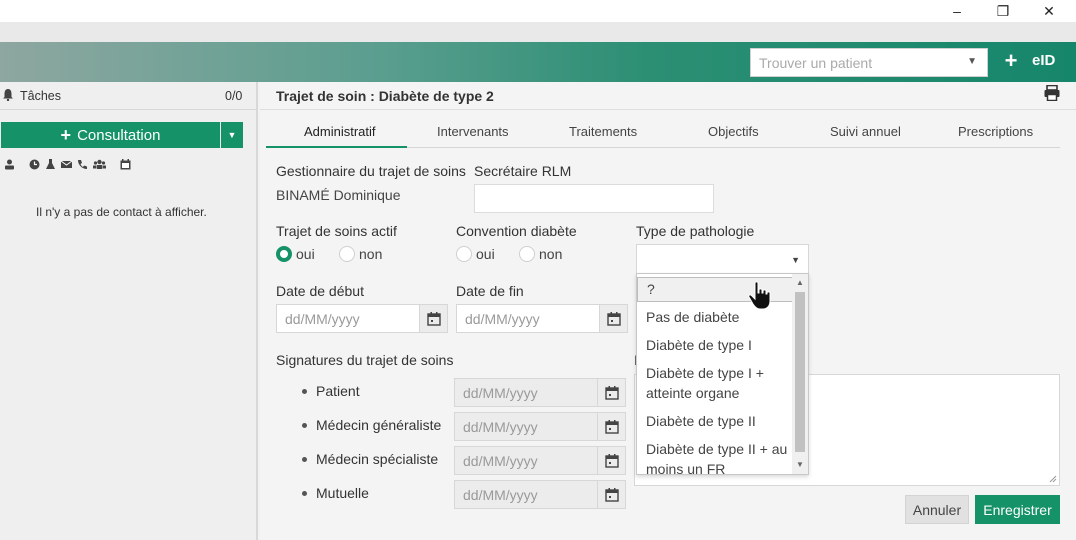 This screenshot has height=540, width=1076. Describe the element at coordinates (377, 459) in the screenshot. I see `signature-specialist-label: Médecin spécialiste` at that location.